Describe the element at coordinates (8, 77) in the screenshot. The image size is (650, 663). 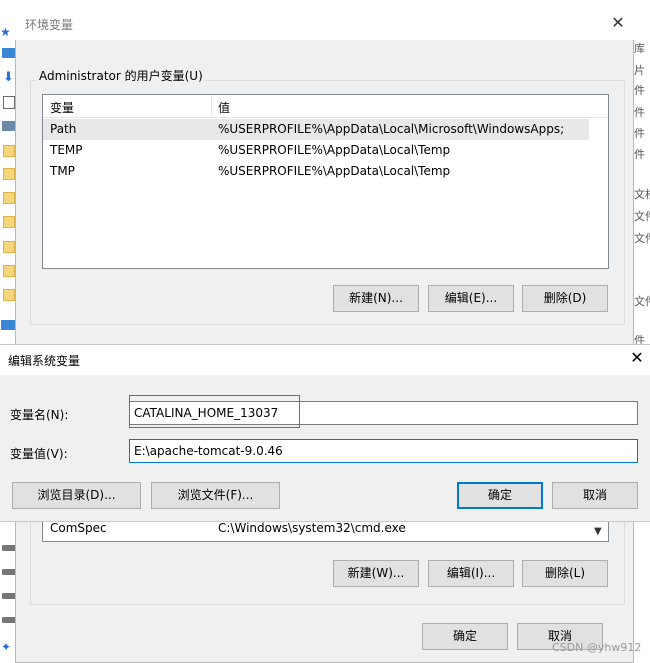
I see `download-icon: ⬇` at that location.